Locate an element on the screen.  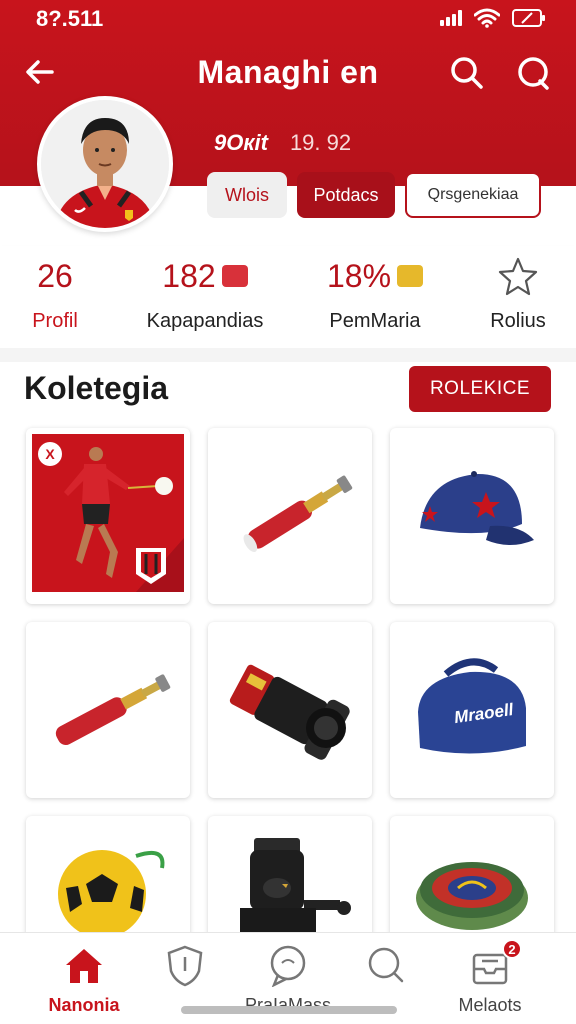
close-icon: X is located at coordinates (50, 454).